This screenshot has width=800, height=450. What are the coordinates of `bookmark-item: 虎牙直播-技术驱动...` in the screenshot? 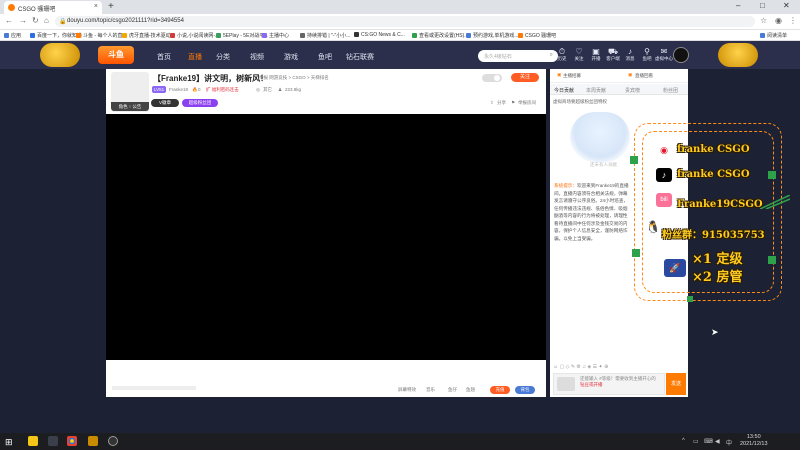 It's located at (148, 35).